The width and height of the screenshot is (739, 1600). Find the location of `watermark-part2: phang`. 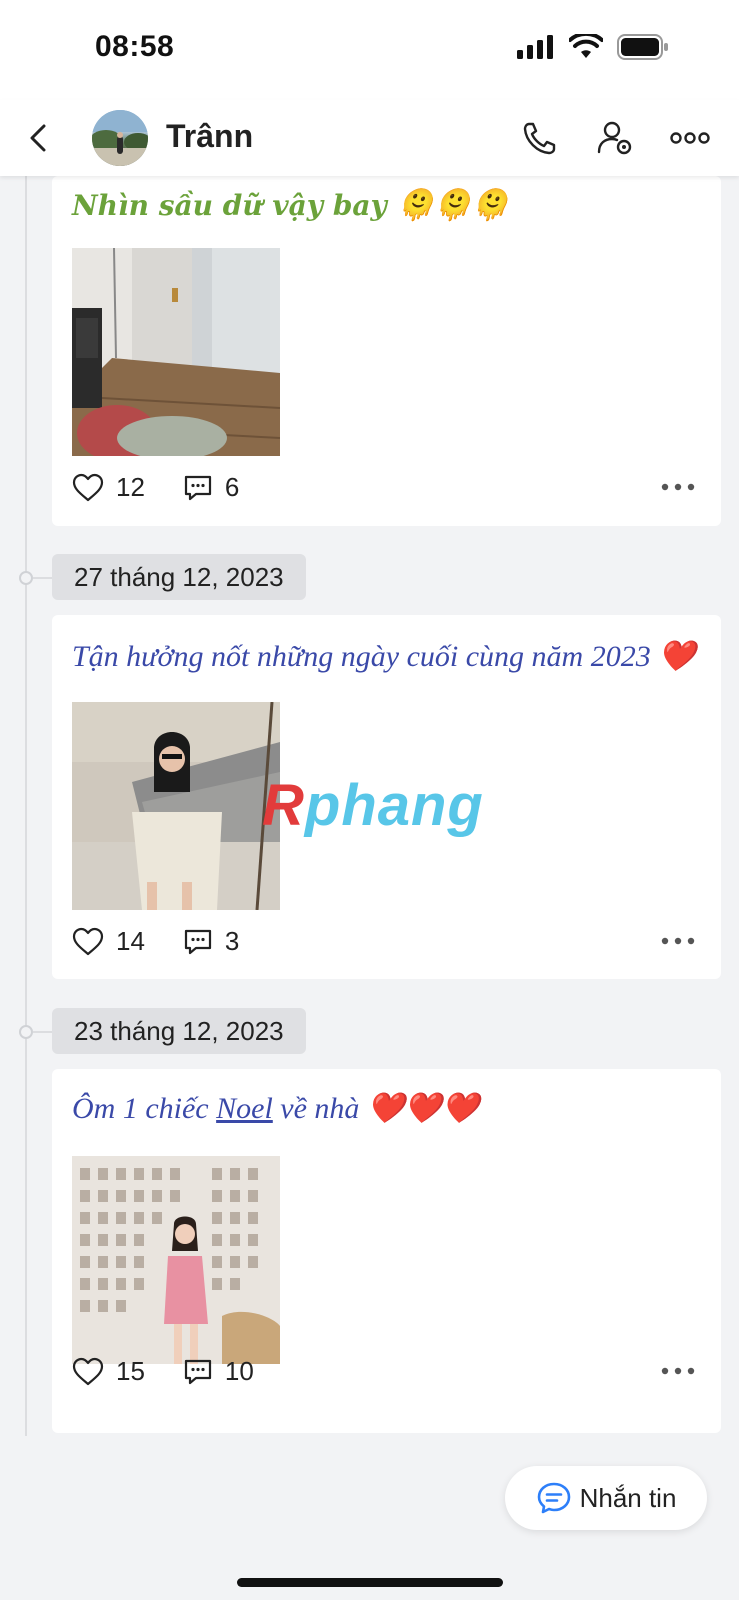

watermark-part2: phang is located at coordinates (394, 805).